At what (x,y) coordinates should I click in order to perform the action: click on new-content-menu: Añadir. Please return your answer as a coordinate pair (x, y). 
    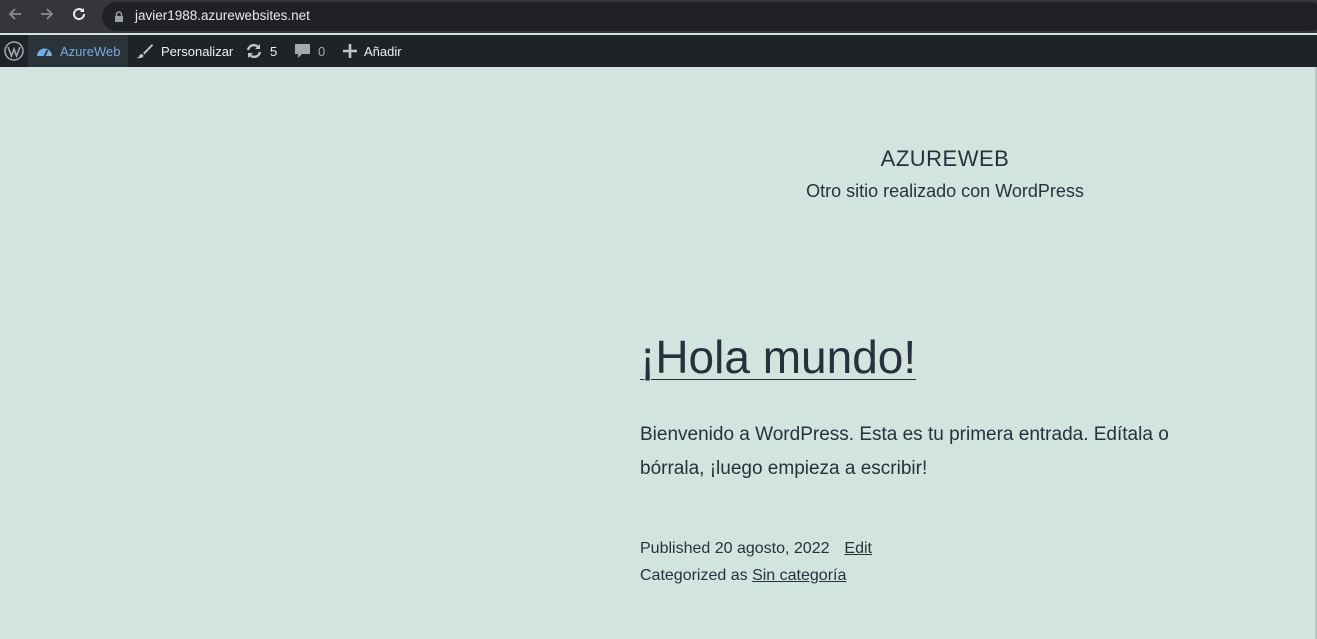
    Looking at the image, I should click on (372, 51).